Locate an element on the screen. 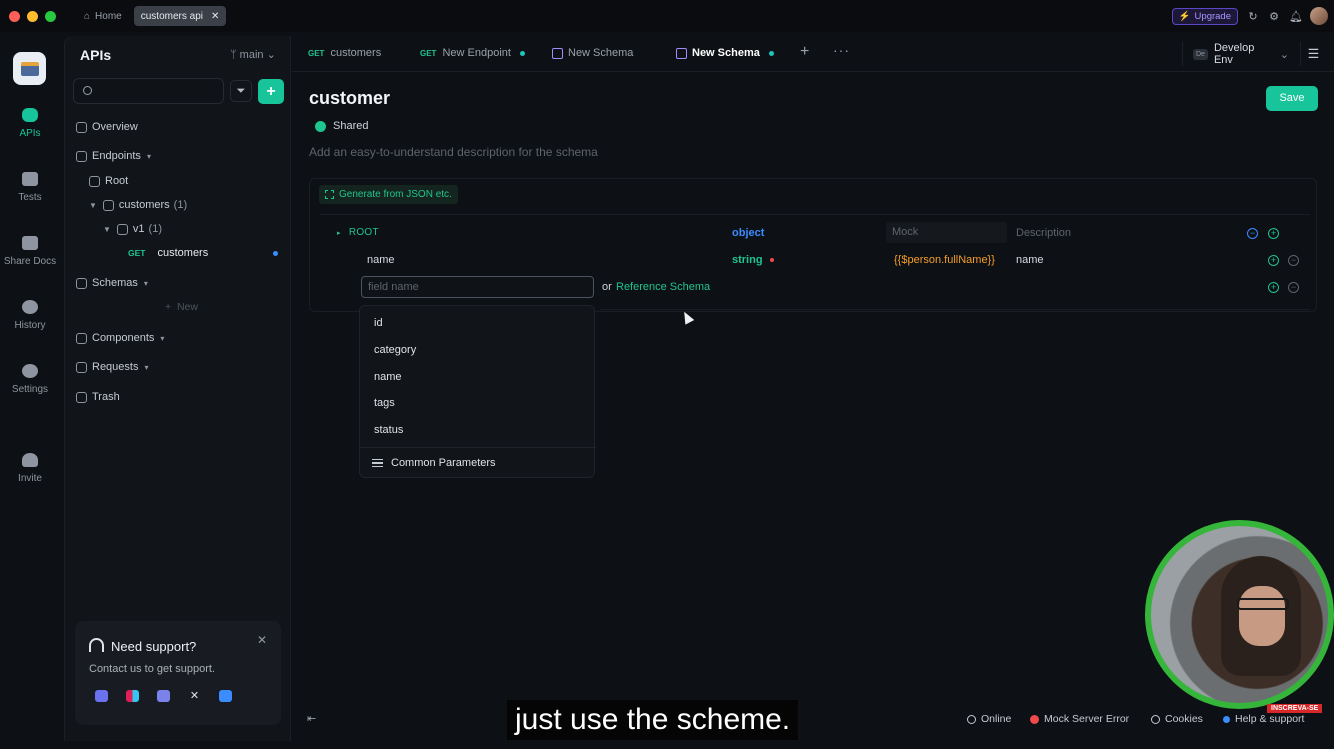 The width and height of the screenshot is (1334, 749). tab-new-endpoint: GET New Endpoint is located at coordinates (472, 53).